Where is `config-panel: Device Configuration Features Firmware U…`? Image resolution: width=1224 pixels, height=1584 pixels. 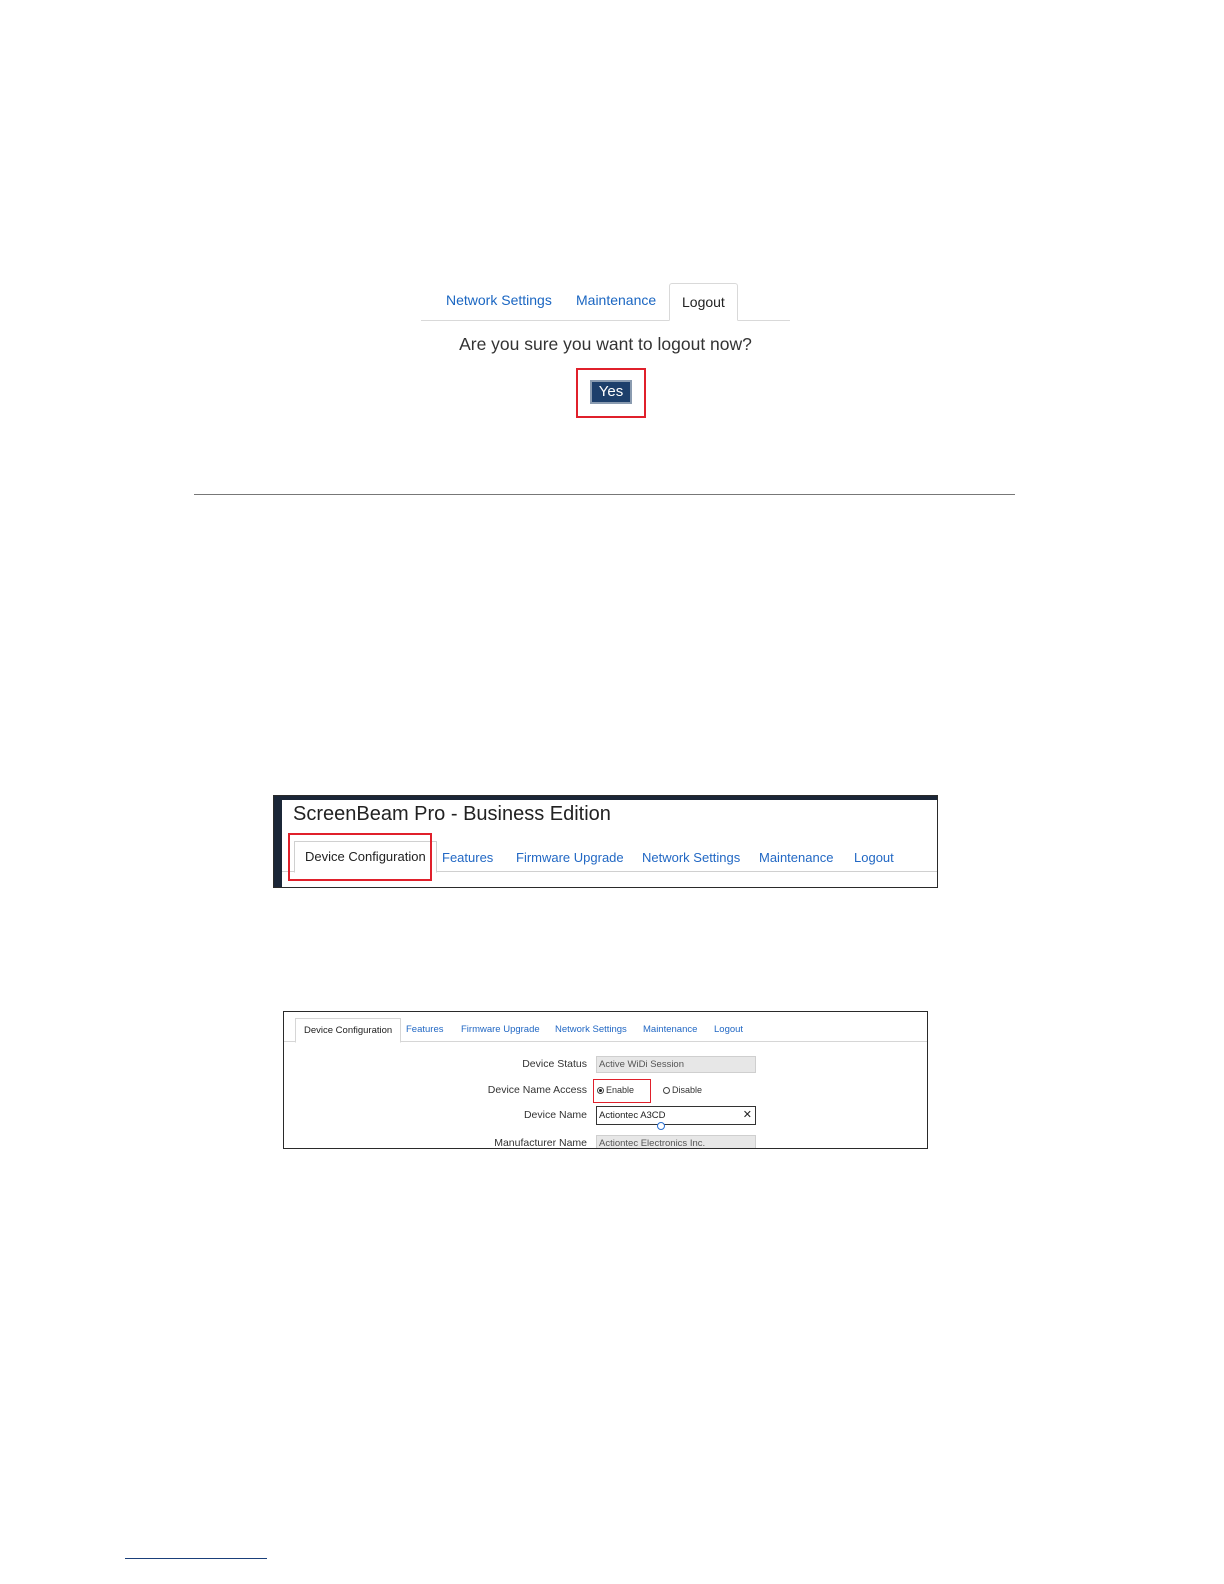 config-panel: Device Configuration Features Firmware U… is located at coordinates (605, 1080).